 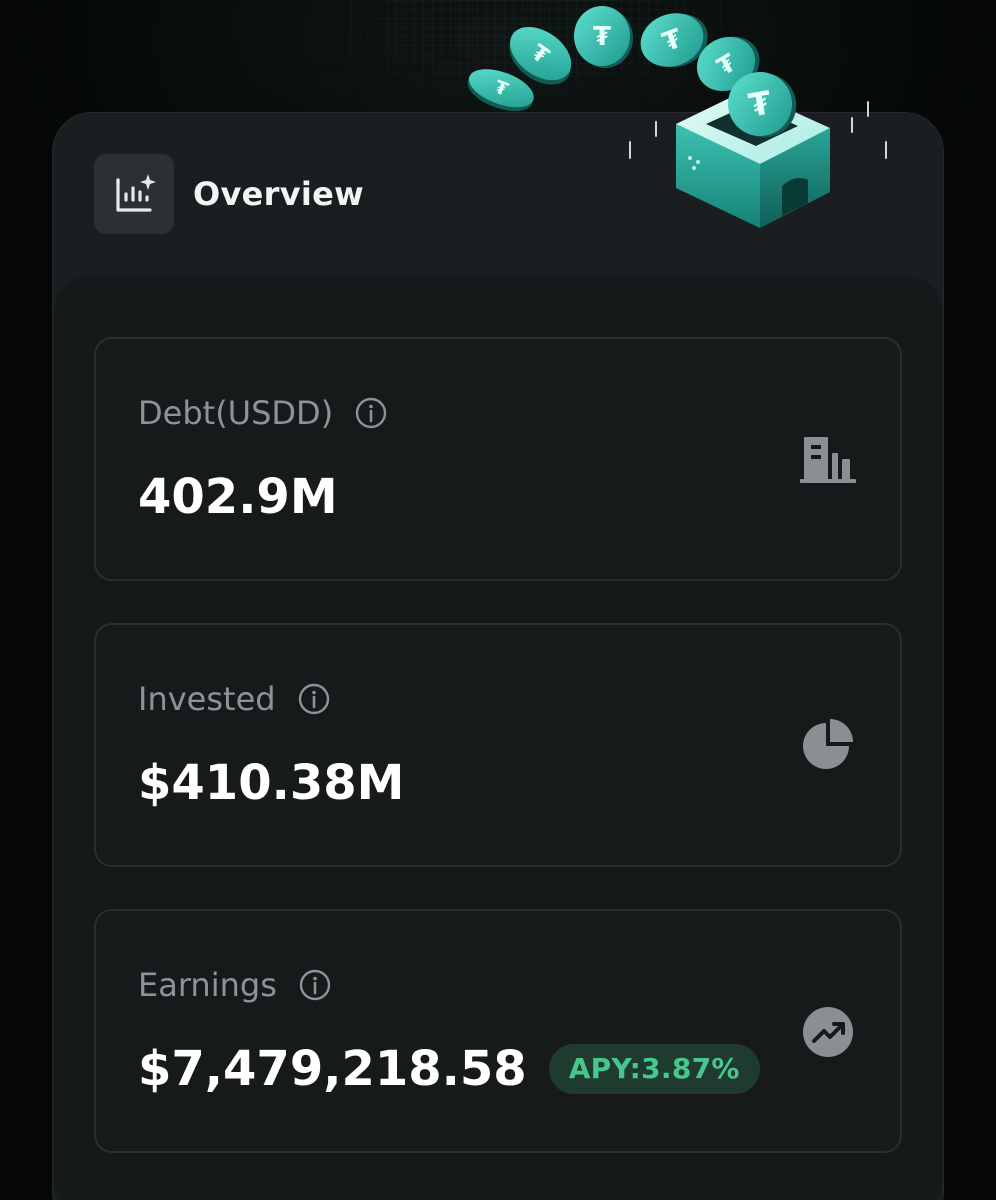 What do you see at coordinates (828, 1032) in the screenshot?
I see `trending-up-icon` at bounding box center [828, 1032].